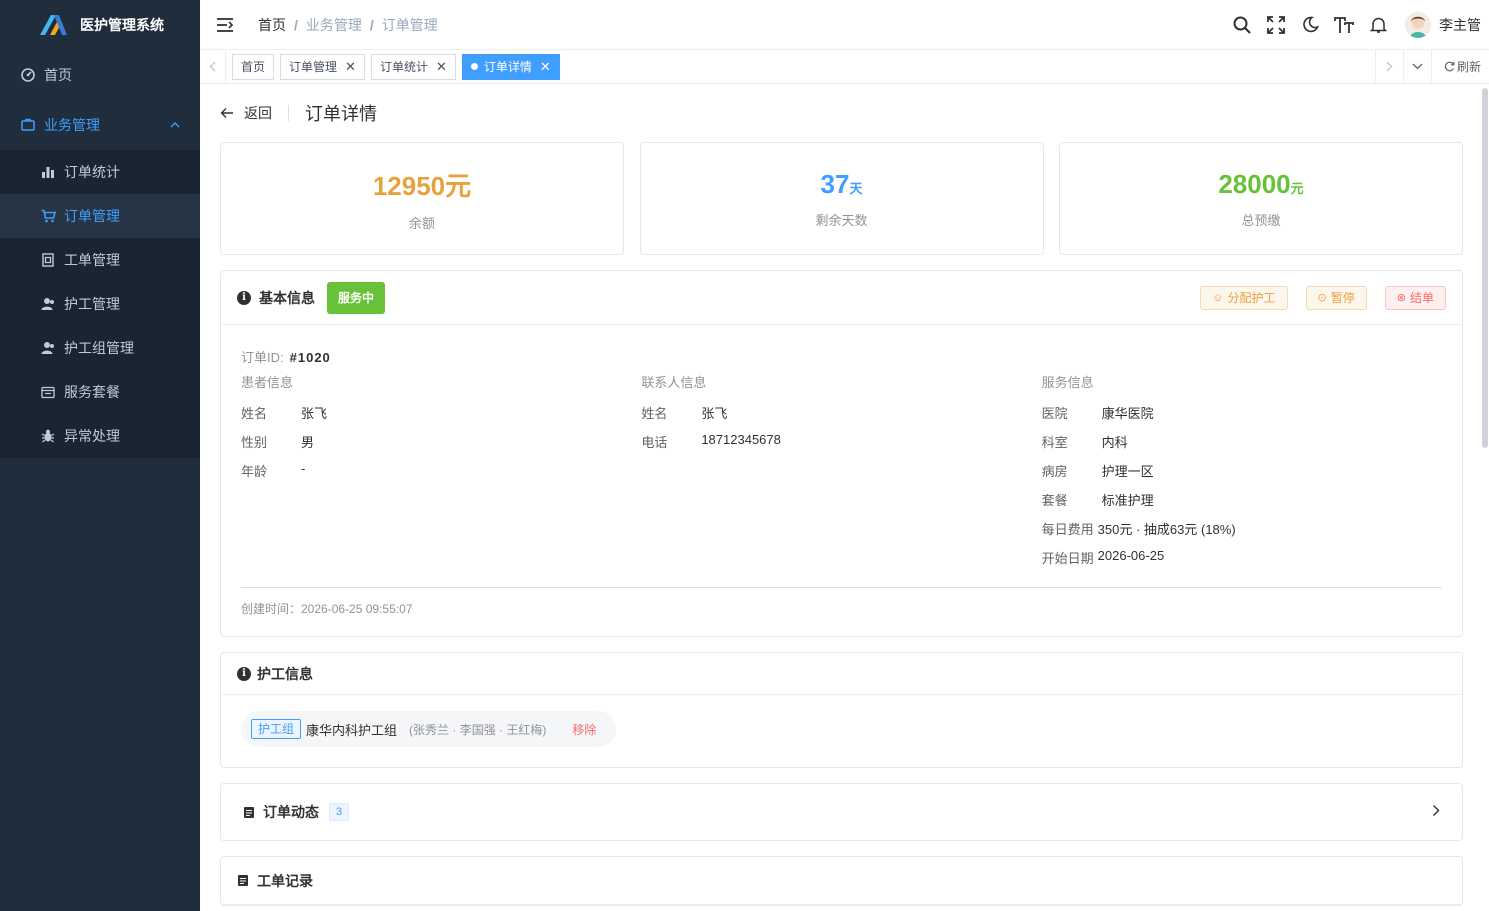 This screenshot has height=911, width=1489. What do you see at coordinates (272, 25) in the screenshot?
I see `breadcrumb-item-home: 首页` at bounding box center [272, 25].